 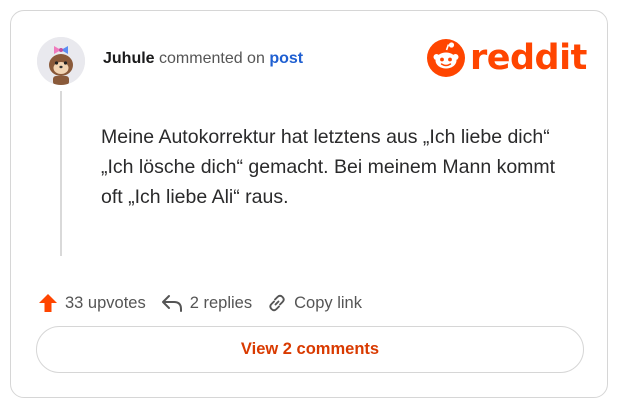 What do you see at coordinates (286, 58) in the screenshot?
I see `post-link: post` at bounding box center [286, 58].